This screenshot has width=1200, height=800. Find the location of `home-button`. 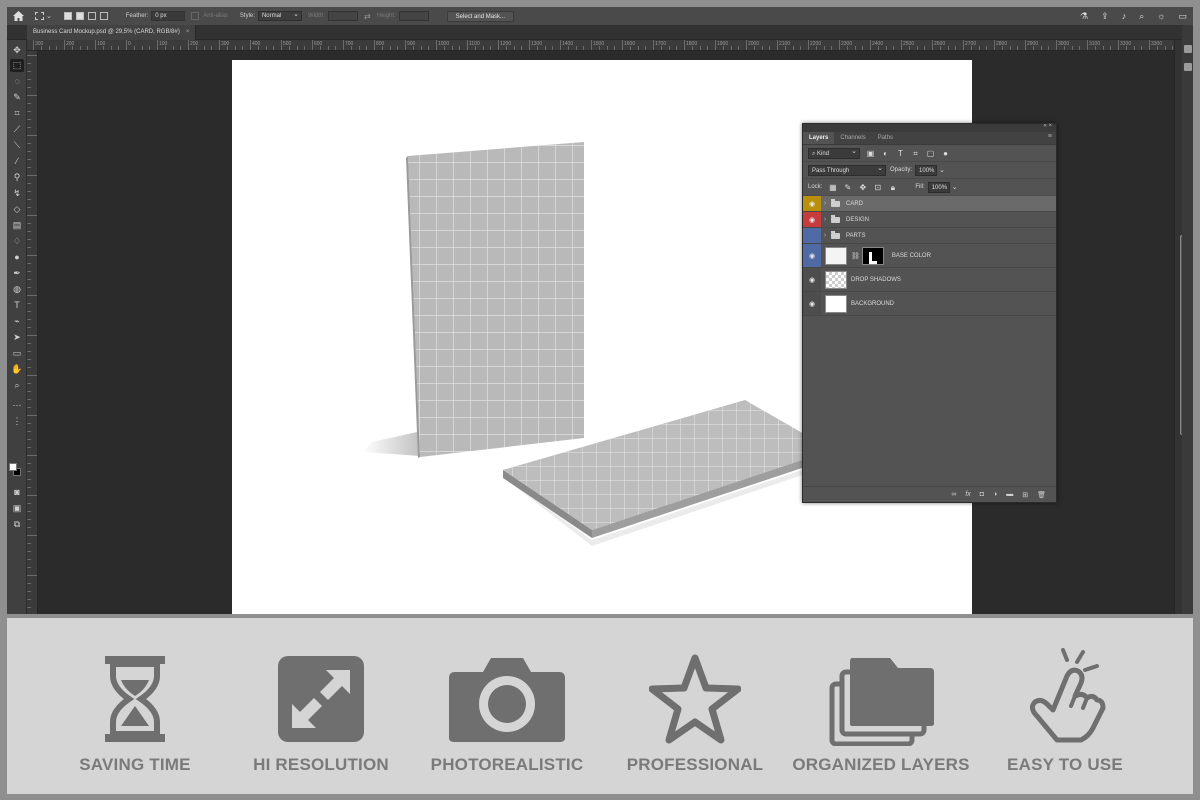

home-button is located at coordinates (18, 16).